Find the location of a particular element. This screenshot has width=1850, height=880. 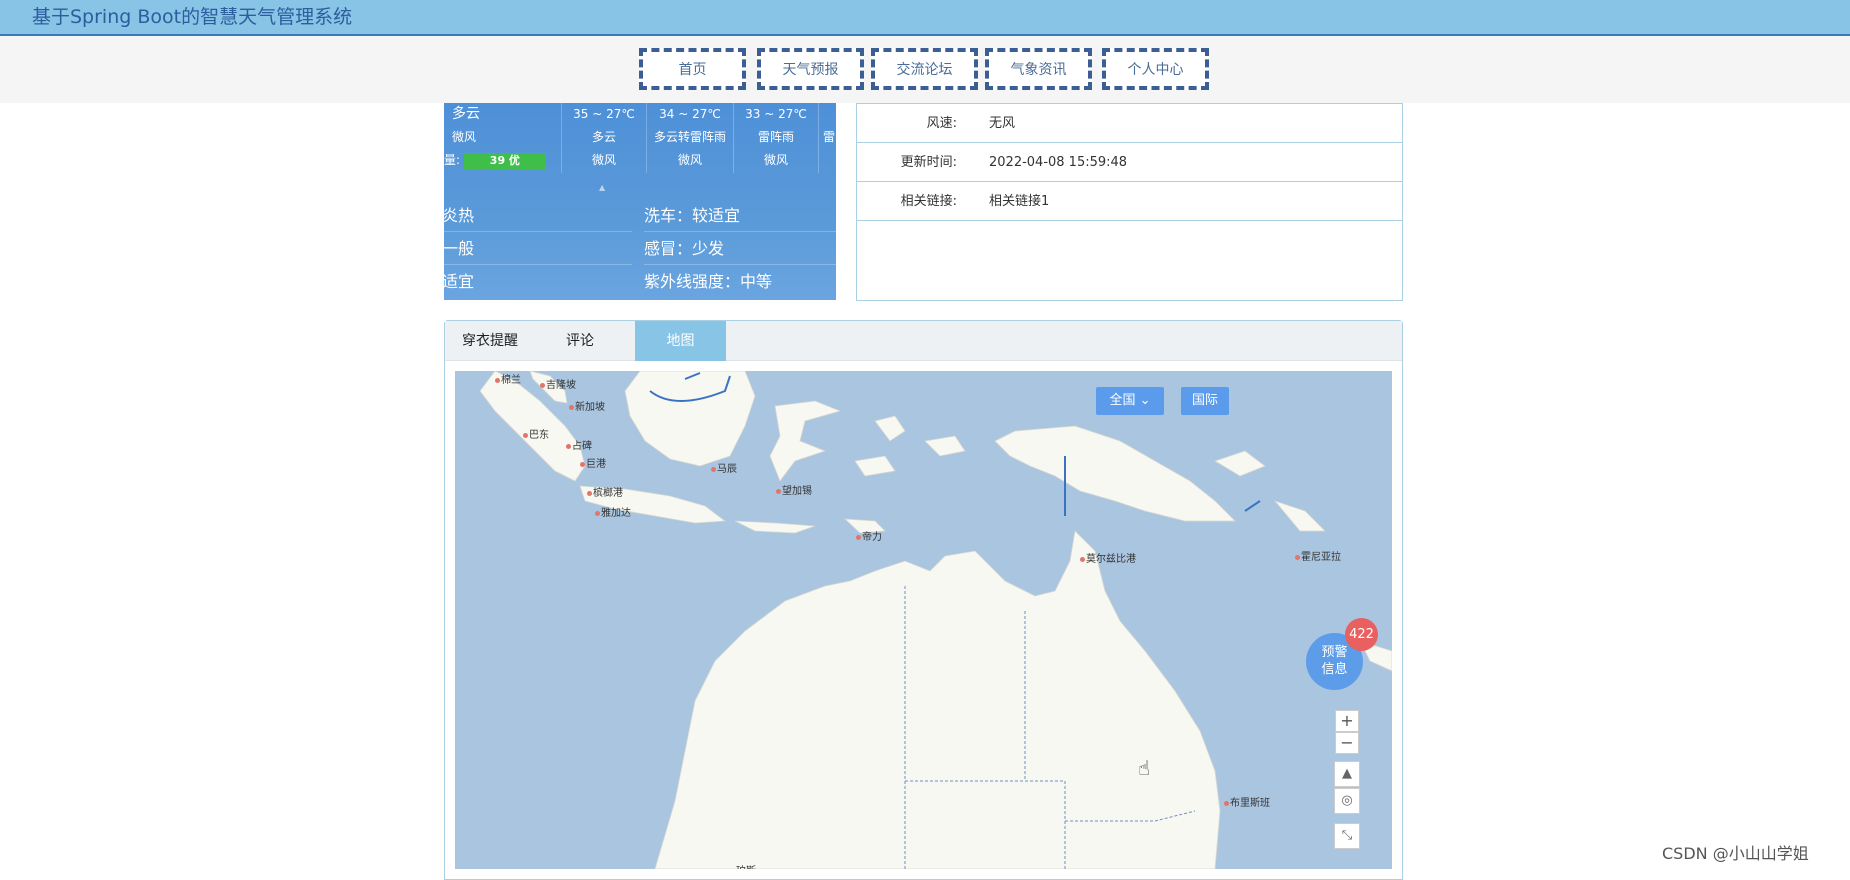

forecast-temp: 33 ~ 27℃ is located at coordinates (776, 114).